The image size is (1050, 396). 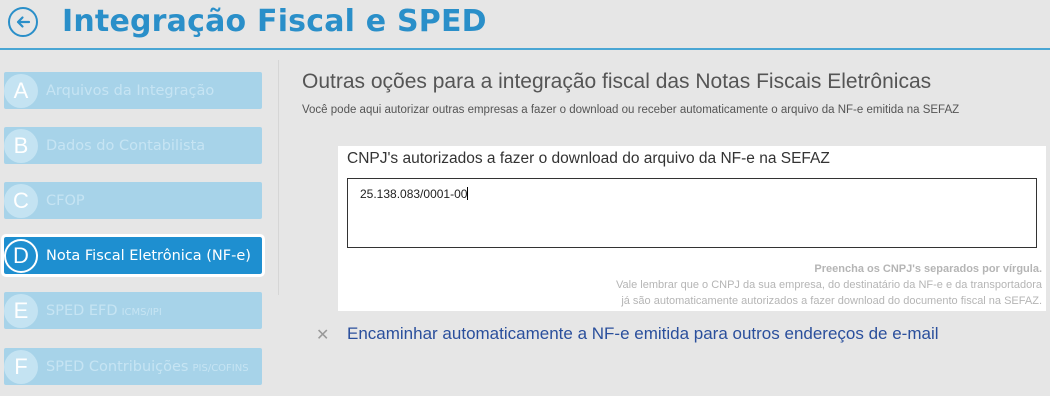 I want to click on sidebar-item-label: CFOP, so click(x=65, y=200).